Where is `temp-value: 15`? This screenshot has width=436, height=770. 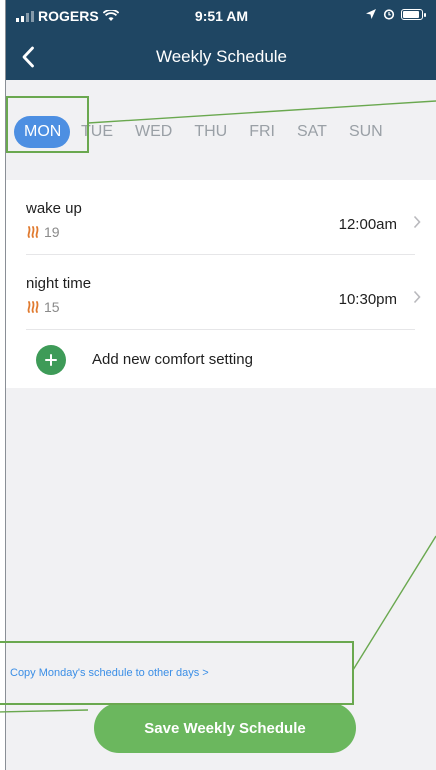
temp-value: 15 is located at coordinates (52, 307).